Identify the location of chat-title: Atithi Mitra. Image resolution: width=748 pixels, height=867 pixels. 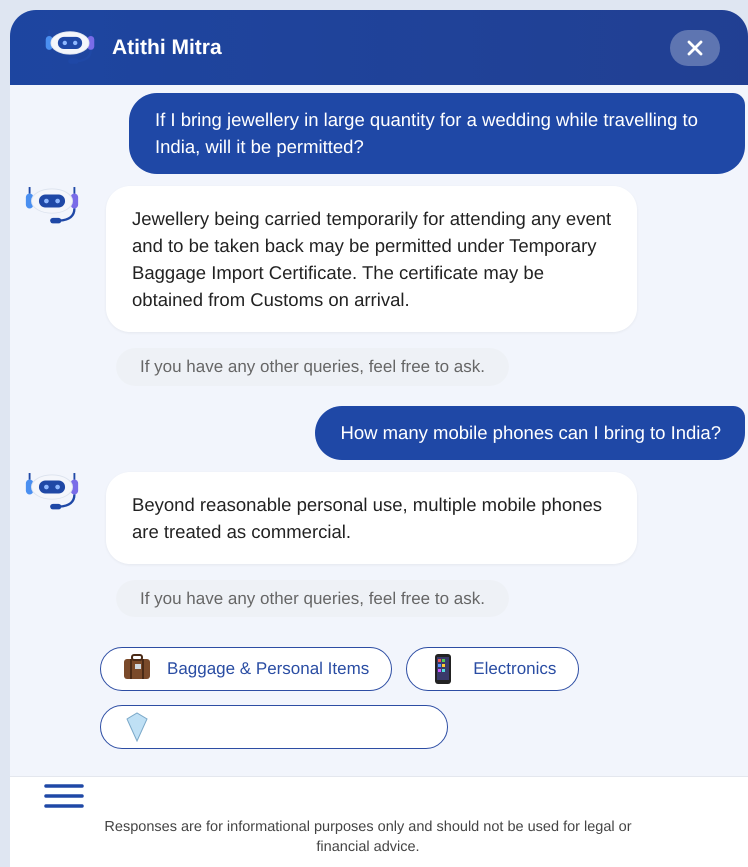
(167, 47).